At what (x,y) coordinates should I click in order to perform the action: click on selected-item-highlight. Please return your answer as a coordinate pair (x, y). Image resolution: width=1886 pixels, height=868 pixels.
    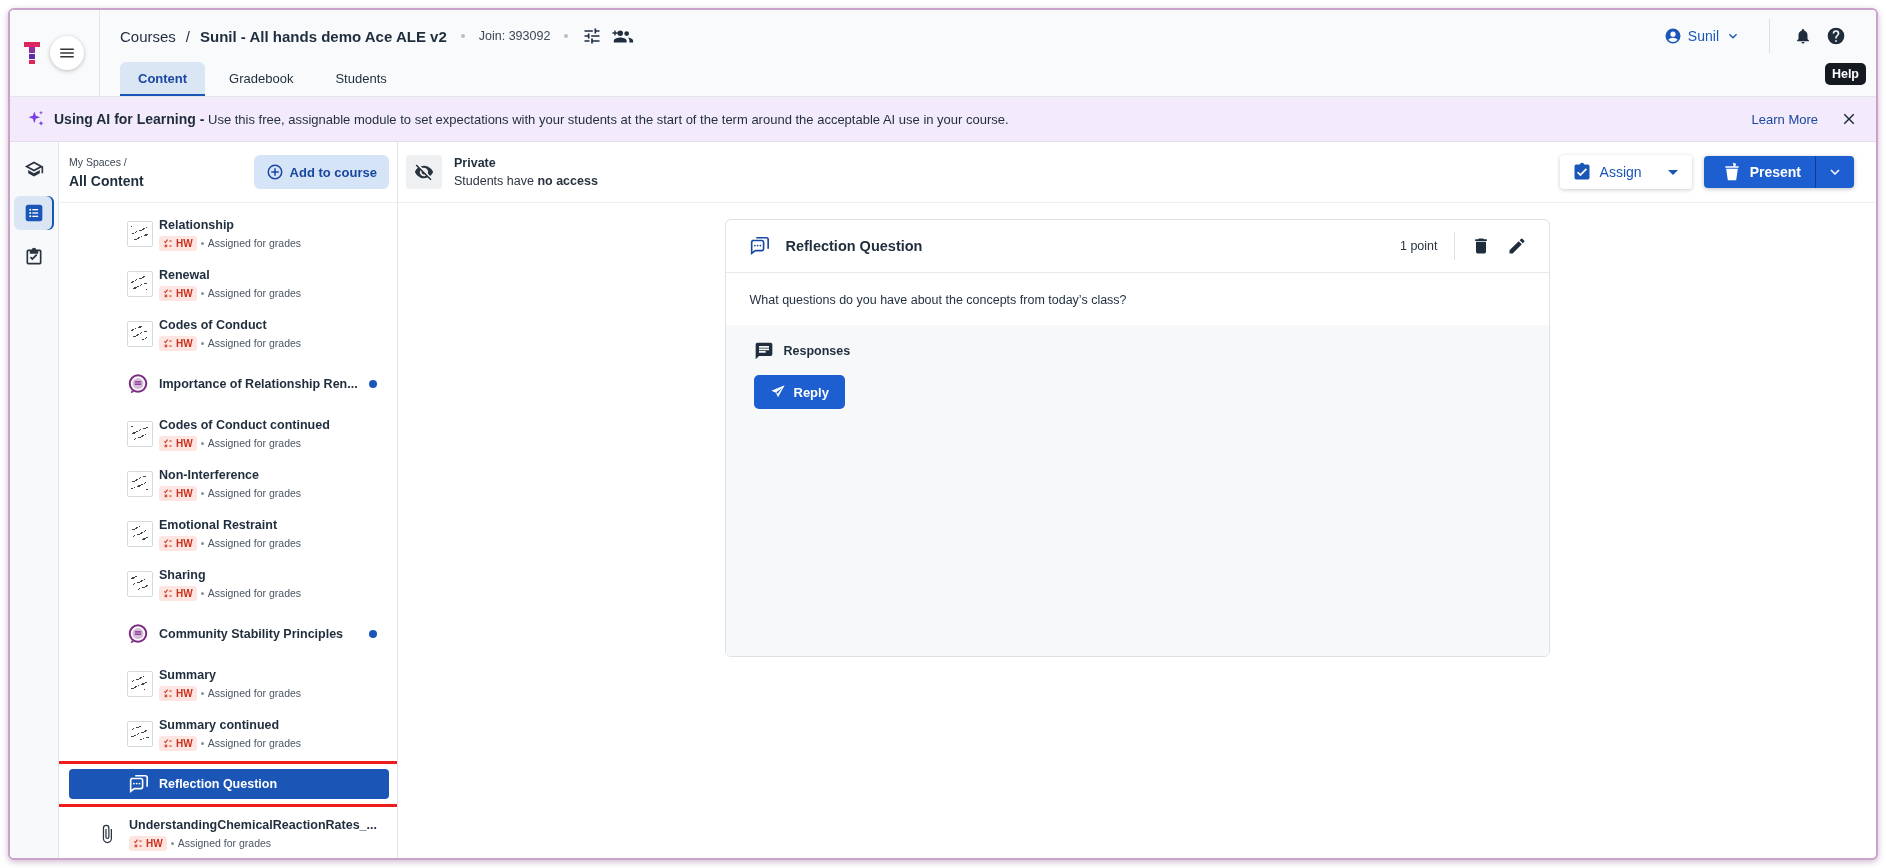
    Looking at the image, I should click on (229, 784).